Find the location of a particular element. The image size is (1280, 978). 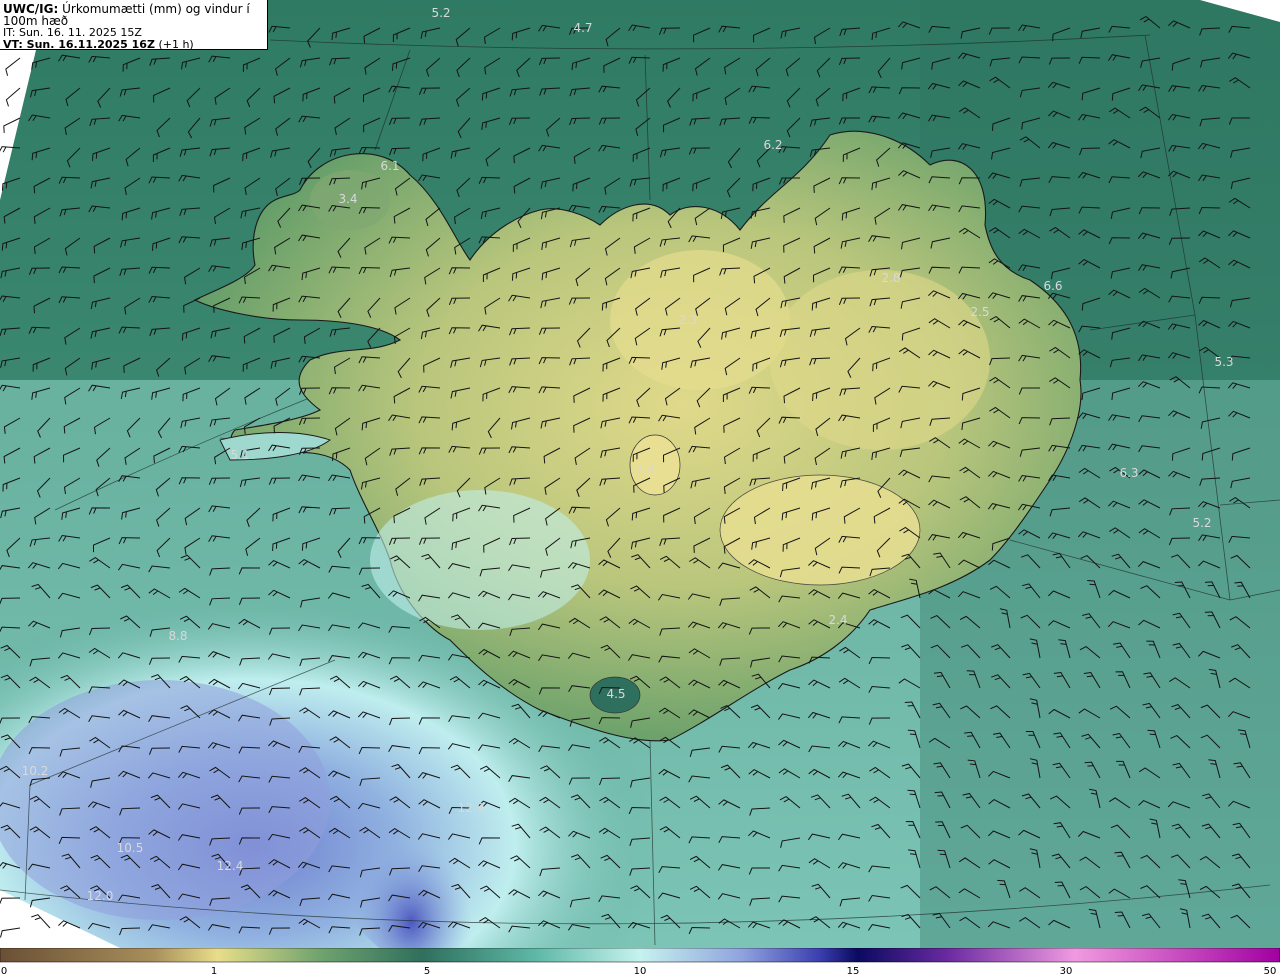

legend-tick-1: 1 is located at coordinates (214, 971).